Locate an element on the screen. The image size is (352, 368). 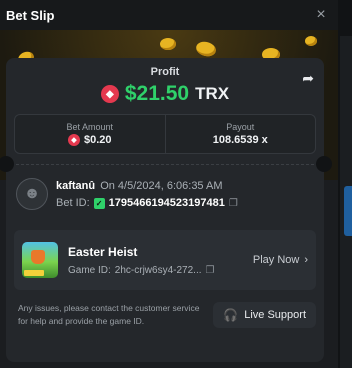
profit-currency: TRX is located at coordinates (212, 93).